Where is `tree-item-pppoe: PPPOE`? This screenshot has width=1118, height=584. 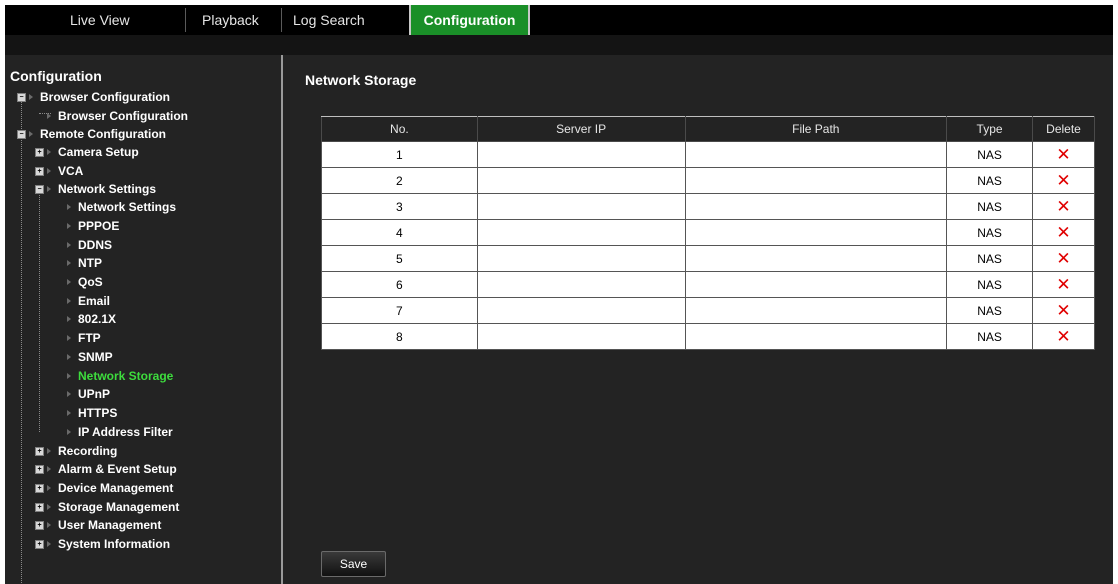 tree-item-pppoe: PPPOE is located at coordinates (93, 226).